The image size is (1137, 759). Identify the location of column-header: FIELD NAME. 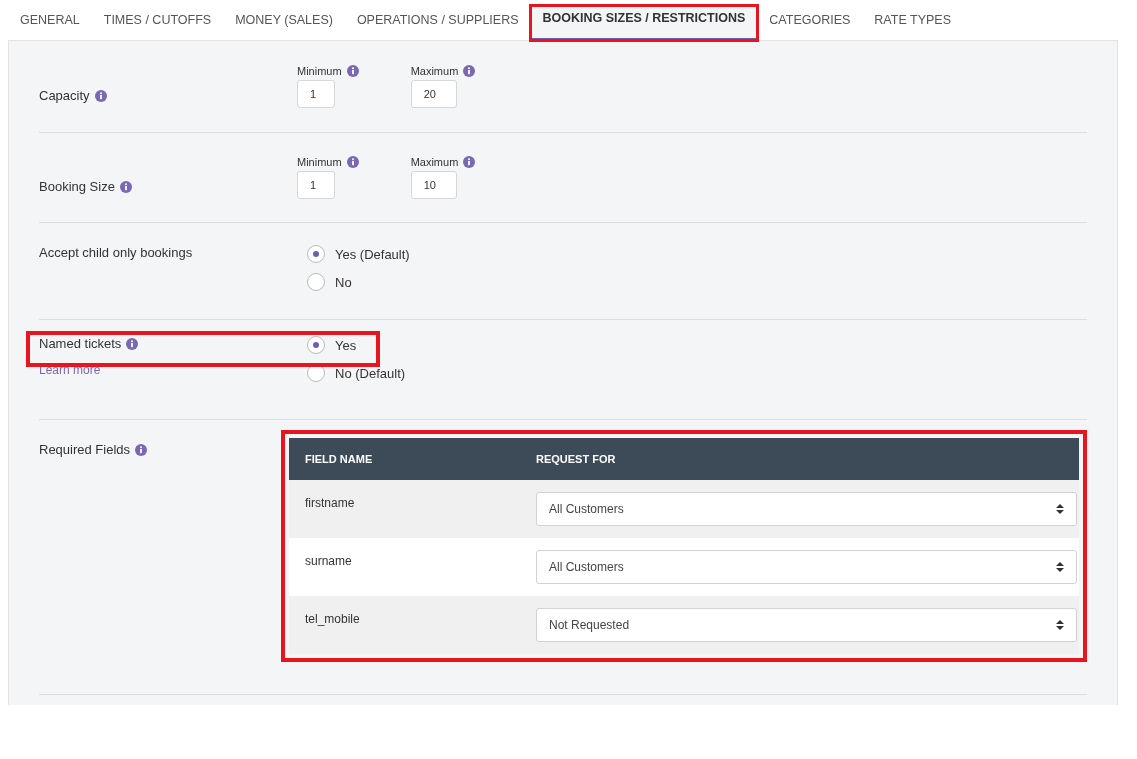
(339, 459).